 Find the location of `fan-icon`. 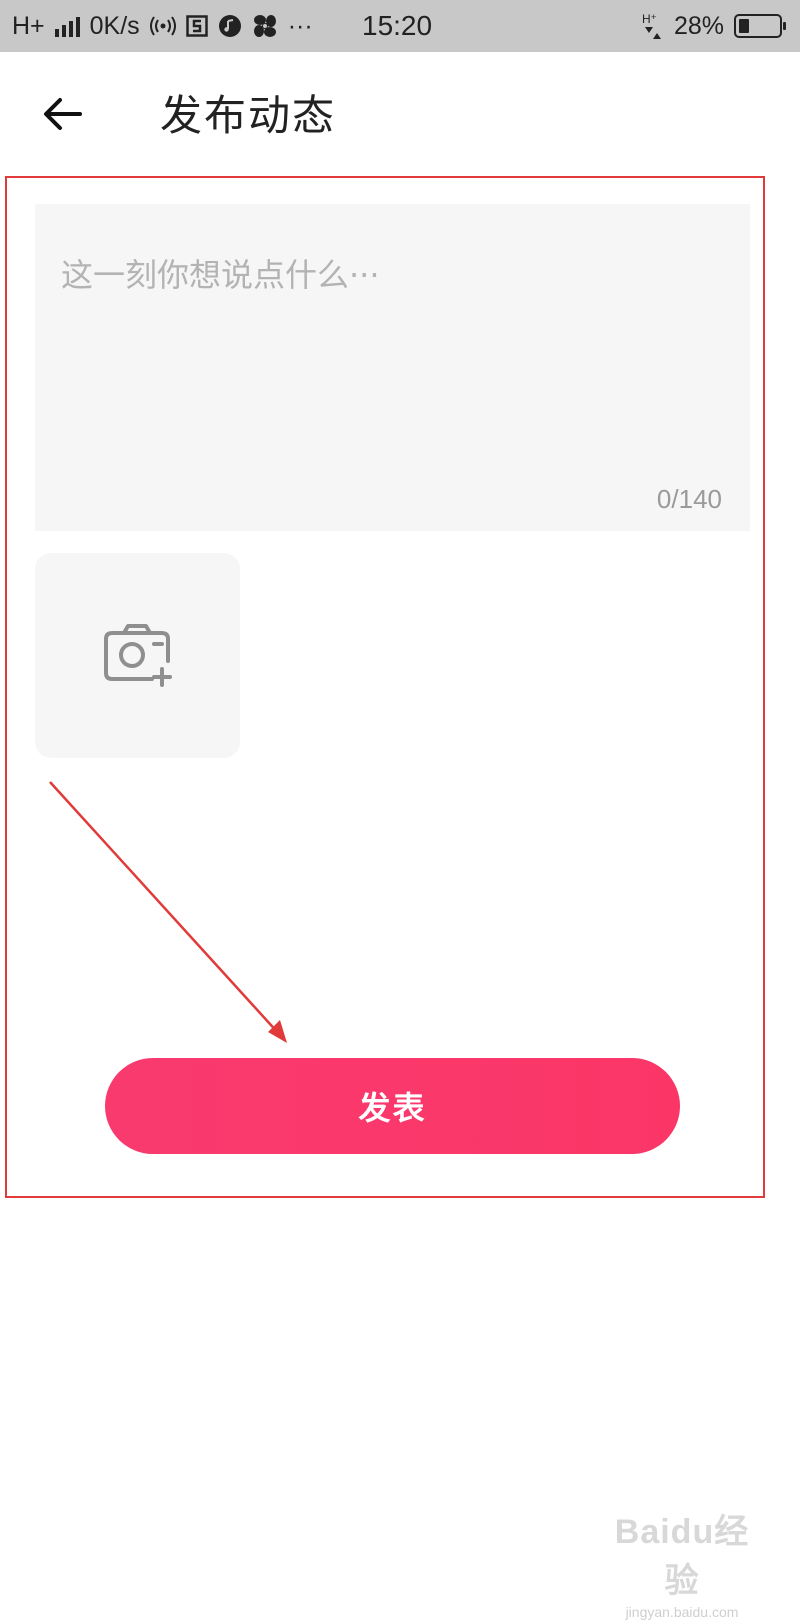

fan-icon is located at coordinates (265, 26).